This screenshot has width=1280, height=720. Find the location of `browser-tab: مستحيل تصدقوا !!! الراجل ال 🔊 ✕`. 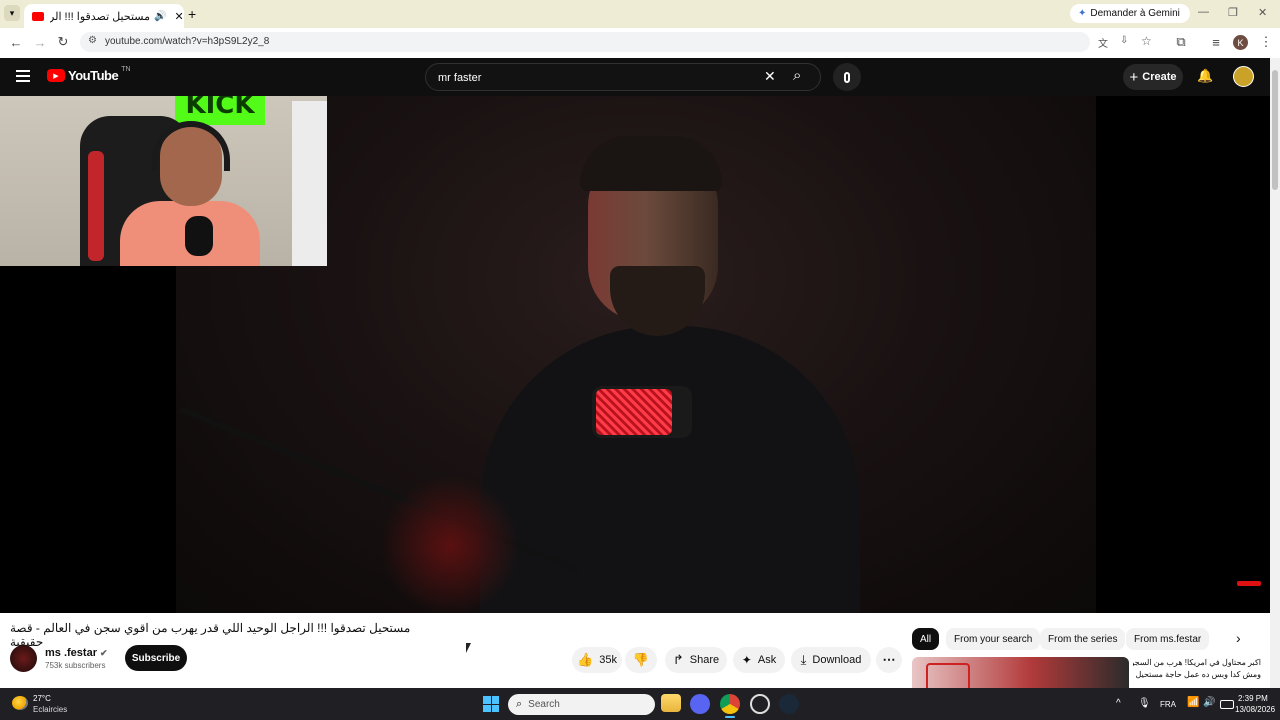

browser-tab: مستحيل تصدقوا !!! الراجل ال 🔊 ✕ is located at coordinates (104, 16).